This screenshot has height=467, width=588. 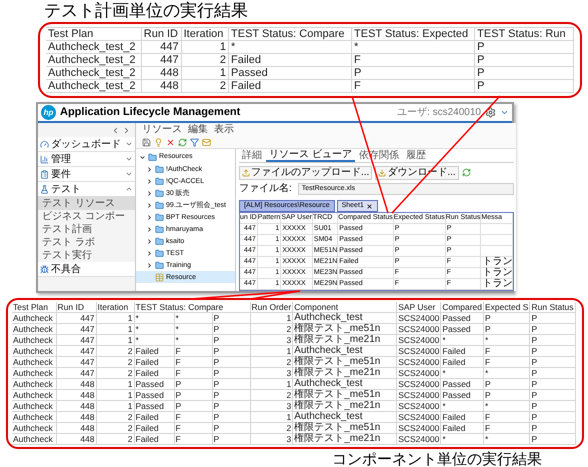 What do you see at coordinates (86, 174) in the screenshot?
I see `sidebar-section: 要件` at bounding box center [86, 174].